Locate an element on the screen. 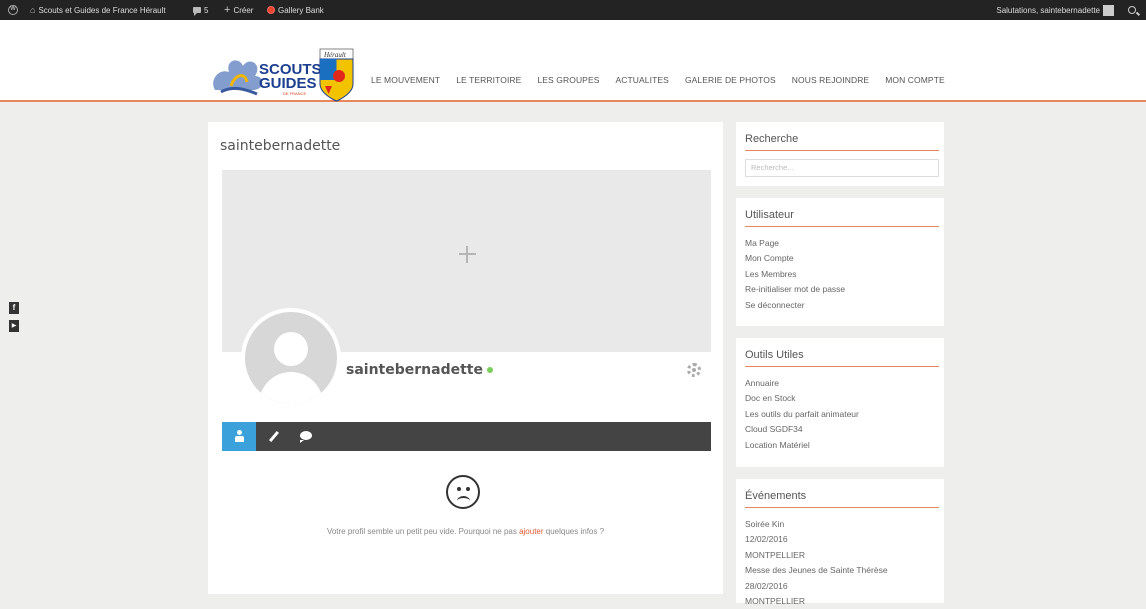  search-icon is located at coordinates (1132, 10).